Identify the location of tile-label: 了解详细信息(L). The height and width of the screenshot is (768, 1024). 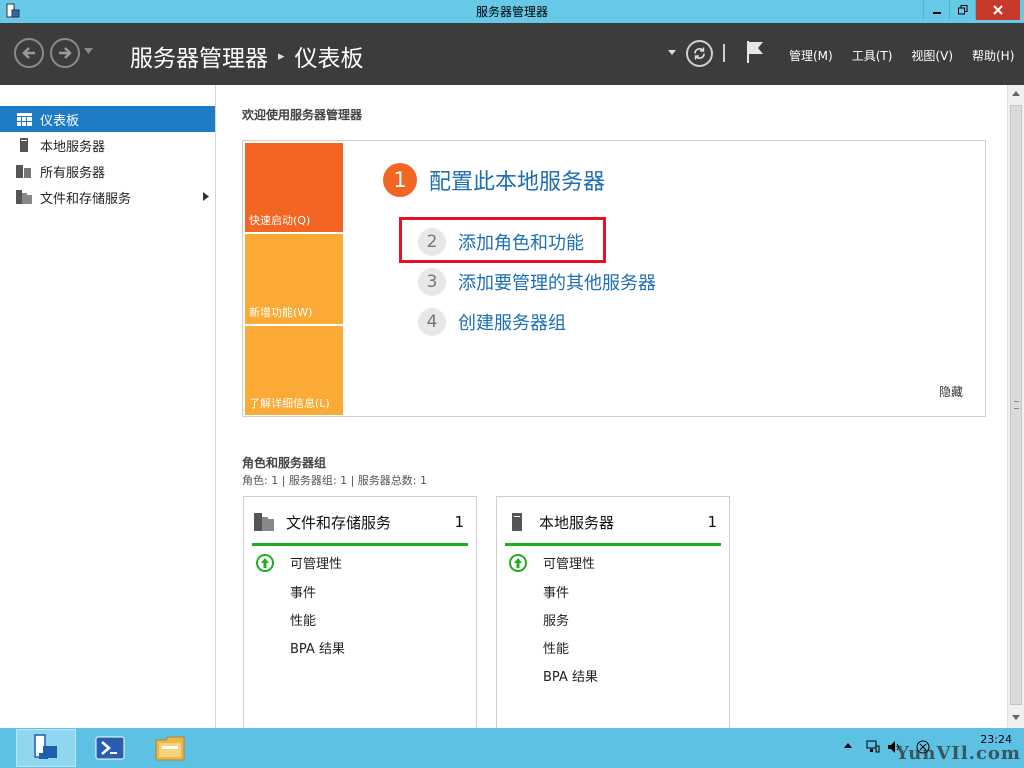
(289, 403).